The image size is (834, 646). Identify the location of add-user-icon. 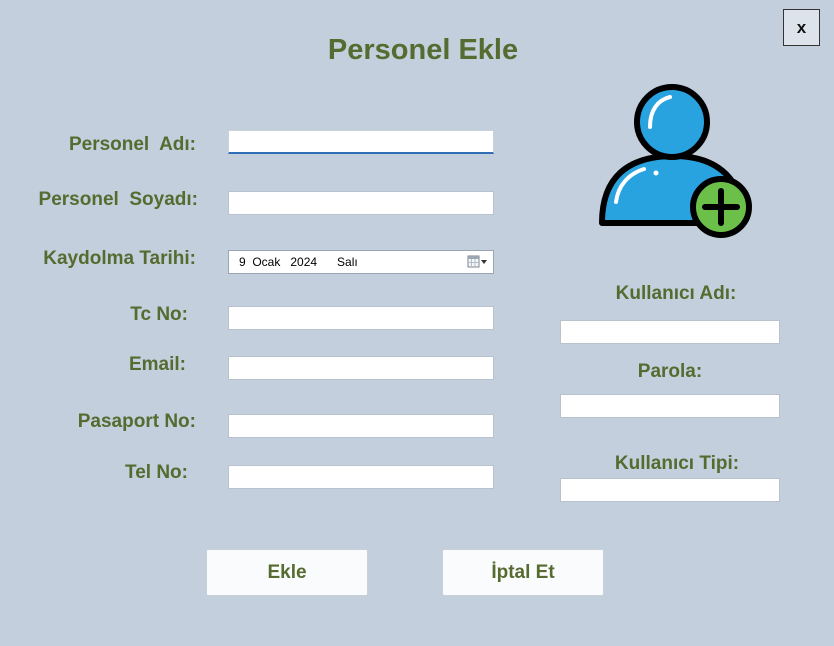
(676, 160).